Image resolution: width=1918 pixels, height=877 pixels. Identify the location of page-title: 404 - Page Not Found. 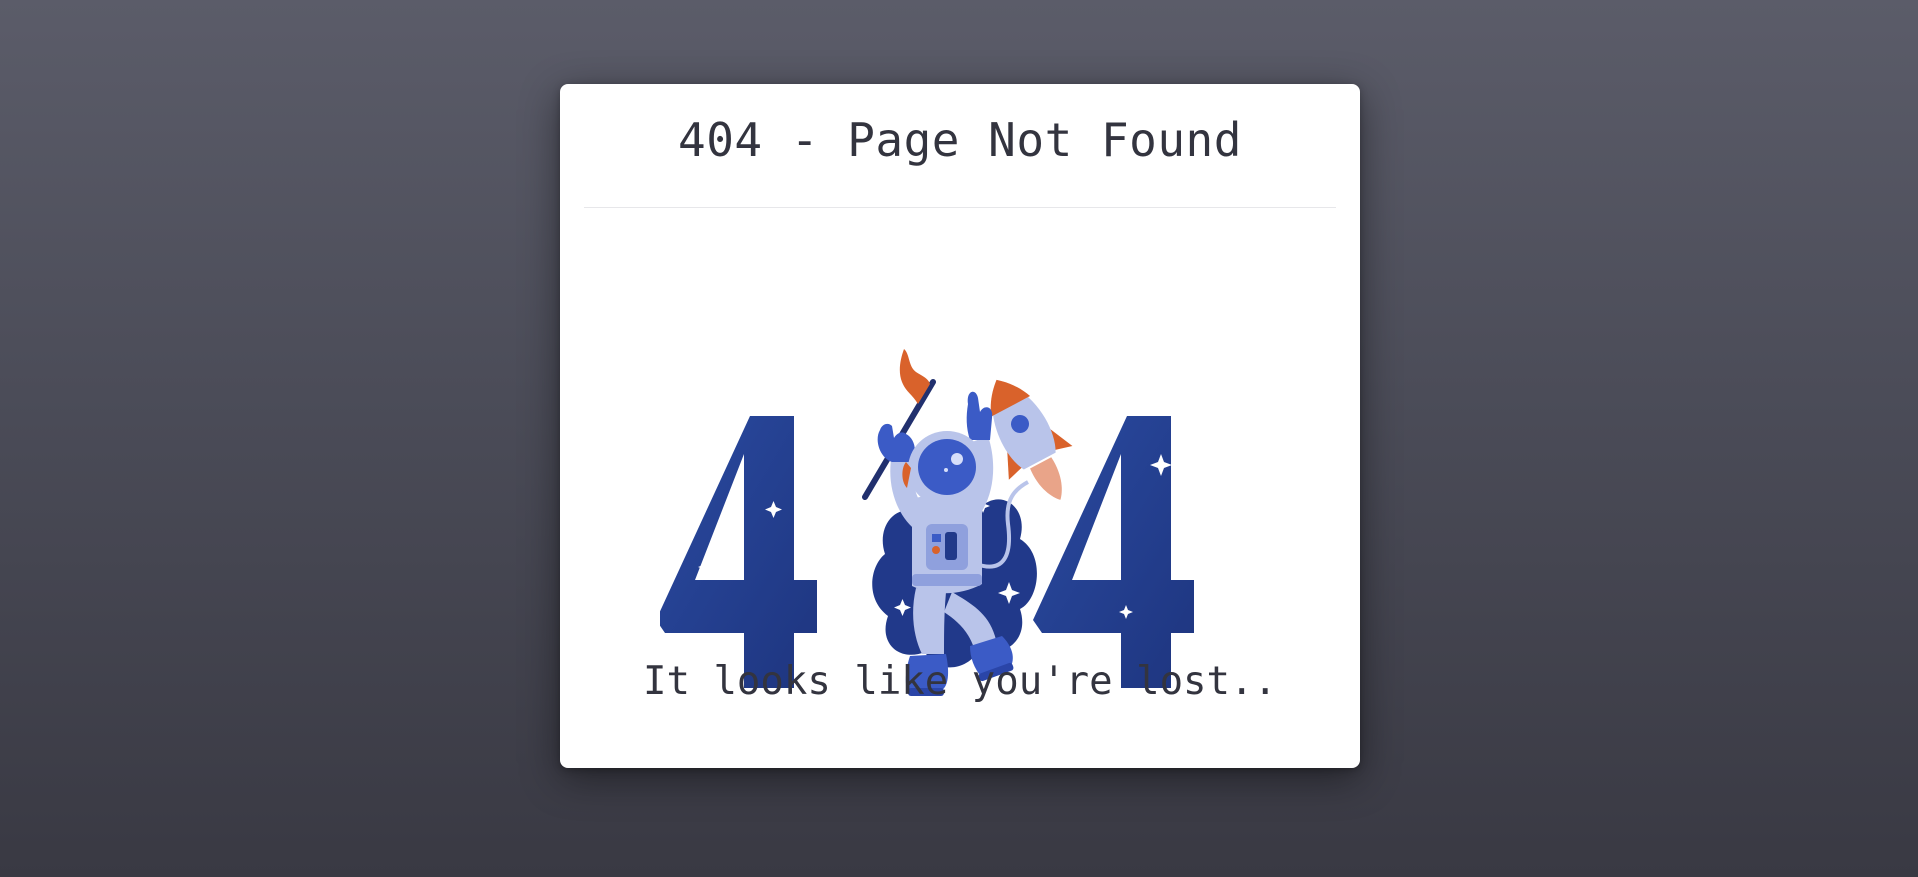
(960, 140).